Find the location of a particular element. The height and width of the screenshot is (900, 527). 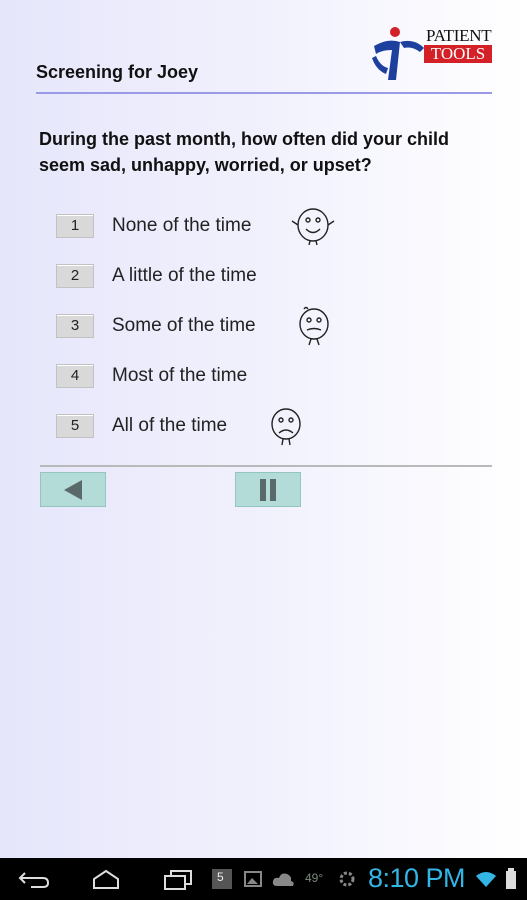

option-1: 1 None of the time is located at coordinates (236, 226).